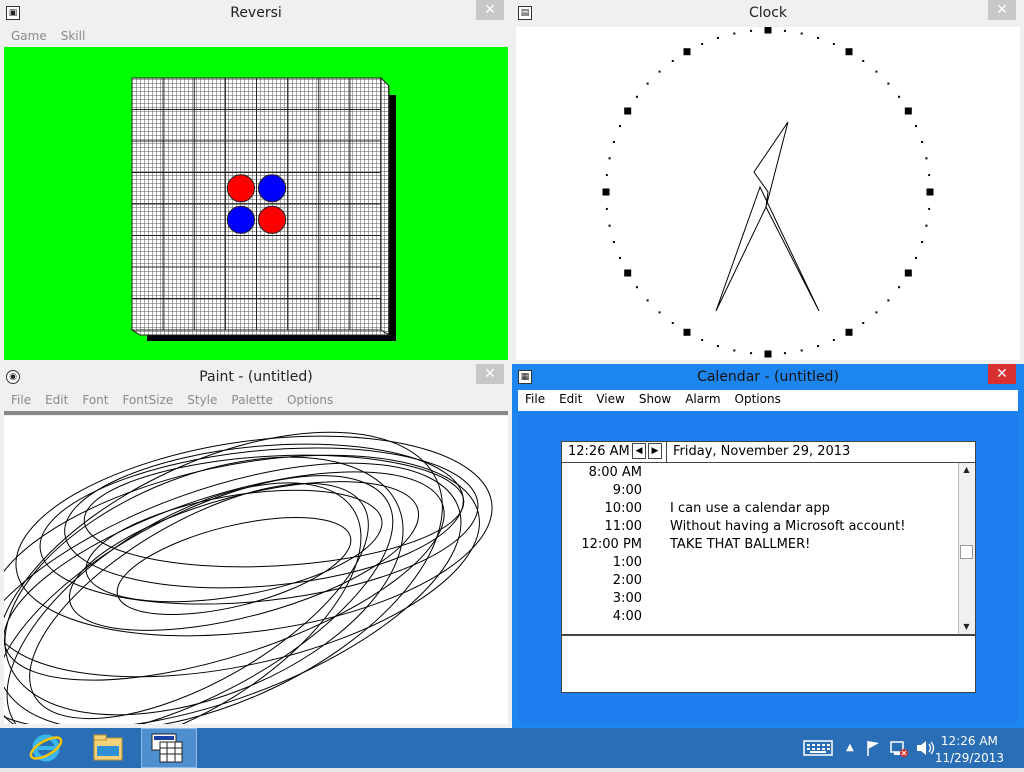 Image resolution: width=1024 pixels, height=772 pixels. What do you see at coordinates (252, 399) in the screenshot?
I see `paint-menu-palette: Palette` at bounding box center [252, 399].